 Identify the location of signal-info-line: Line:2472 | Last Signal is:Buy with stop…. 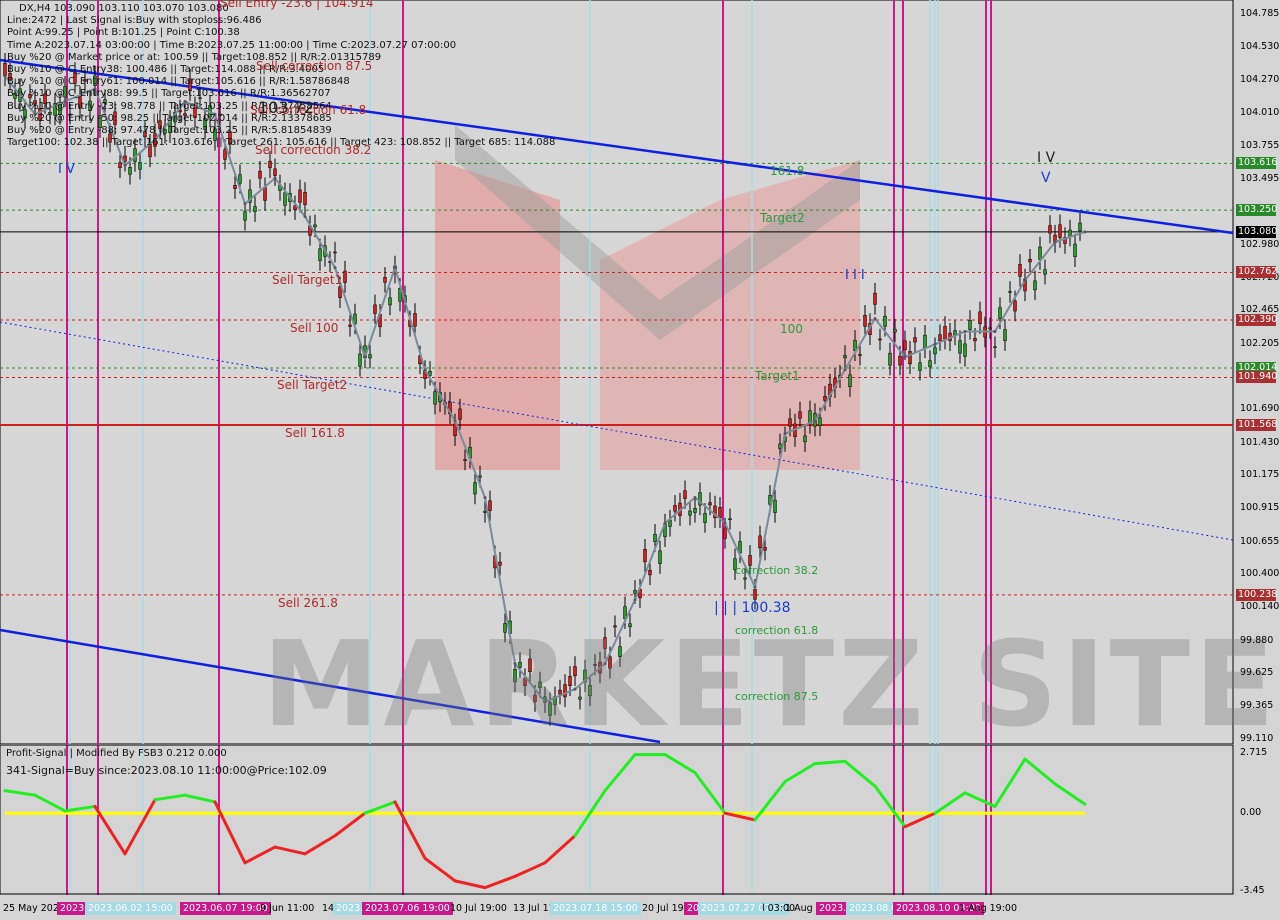
(134, 21).